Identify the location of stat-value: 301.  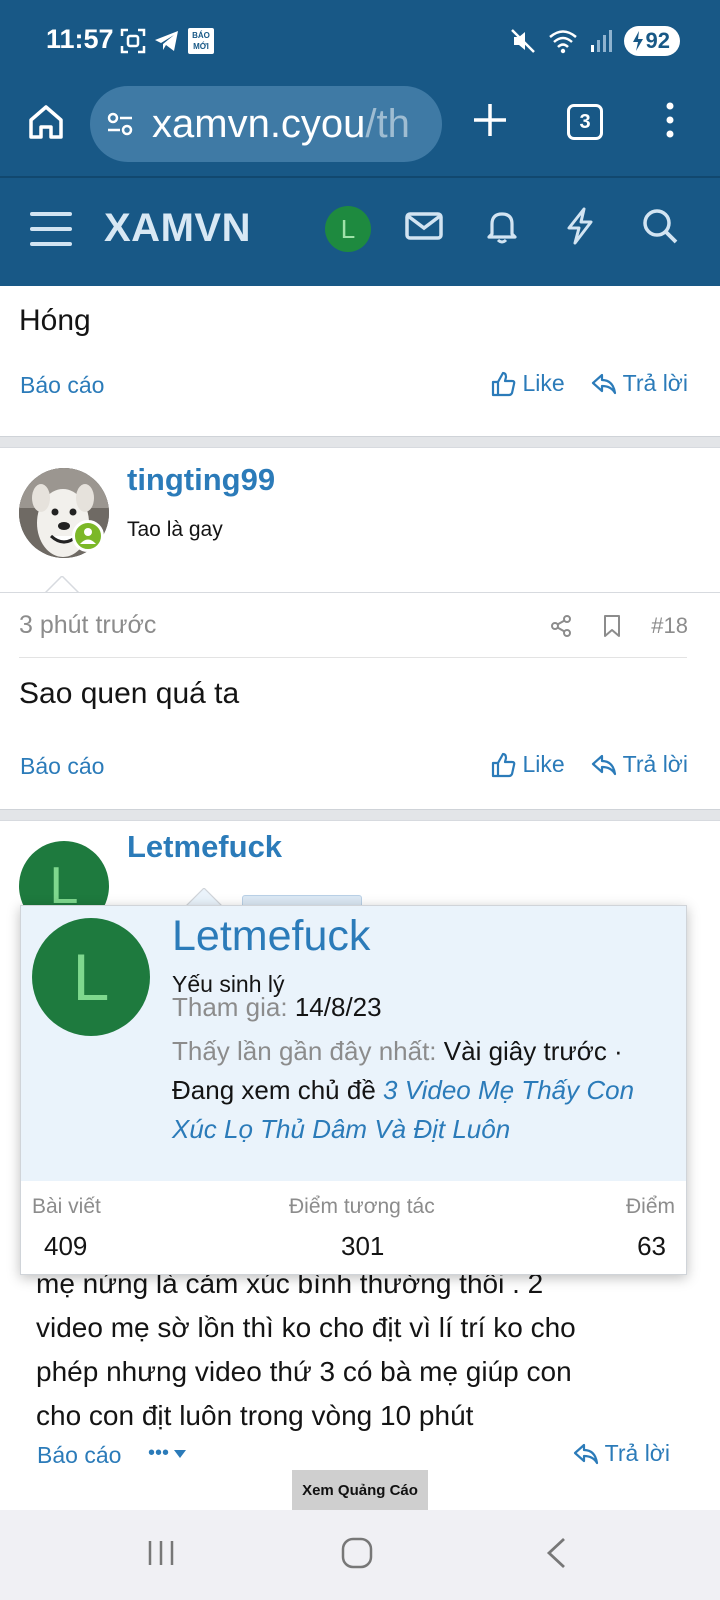
(362, 1246).